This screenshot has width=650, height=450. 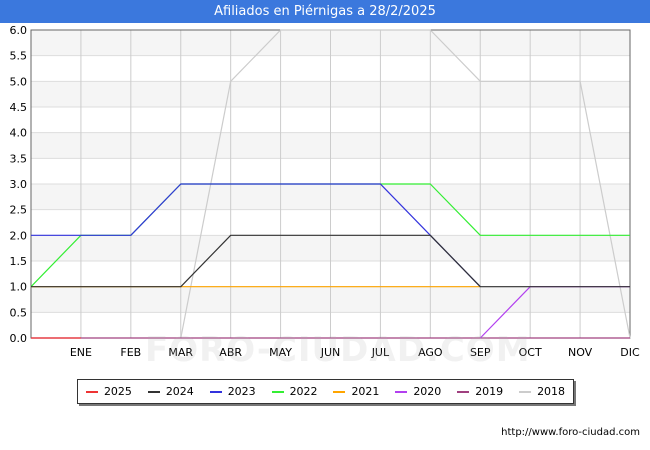 I want to click on legend-label: 2018, so click(x=551, y=391).